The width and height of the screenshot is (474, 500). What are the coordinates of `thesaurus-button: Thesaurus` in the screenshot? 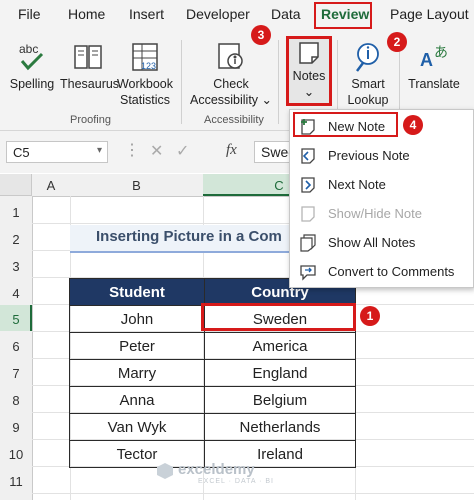 It's located at (90, 66).